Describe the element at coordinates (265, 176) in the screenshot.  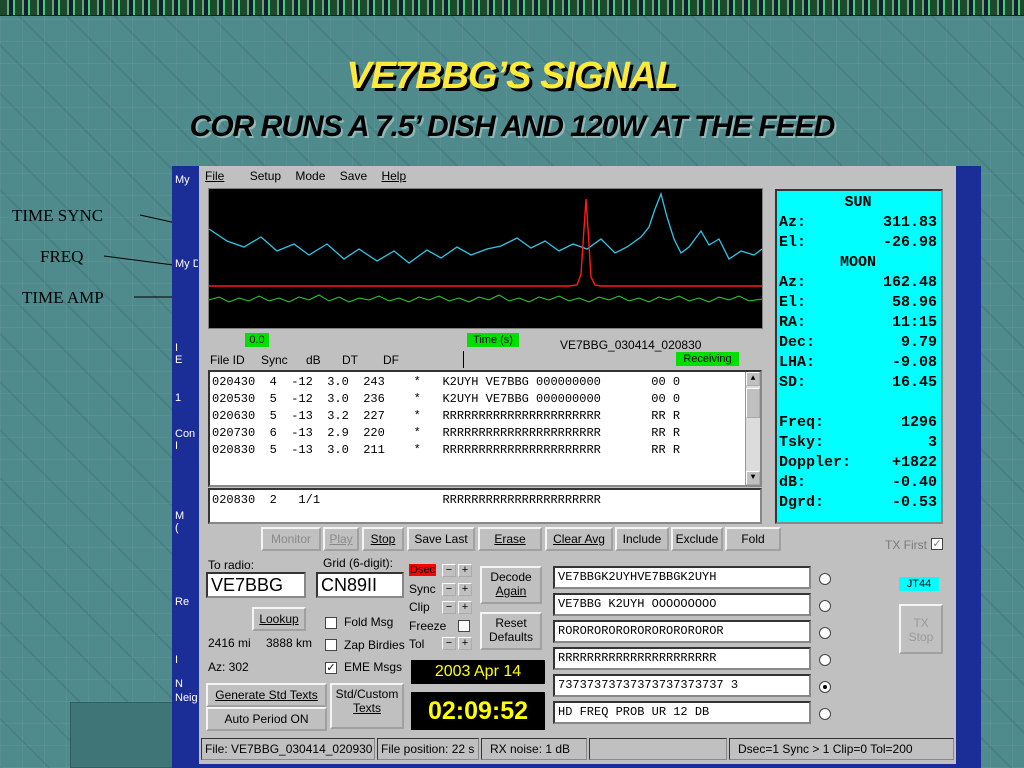
I see `menu-setup: Setup` at that location.